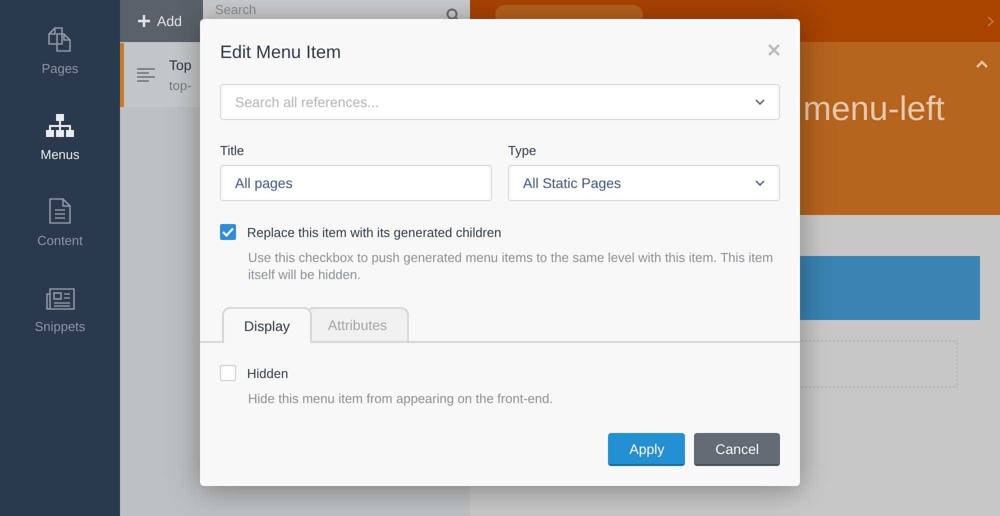  I want to click on type-dropdown: All Static Pages, so click(644, 183).